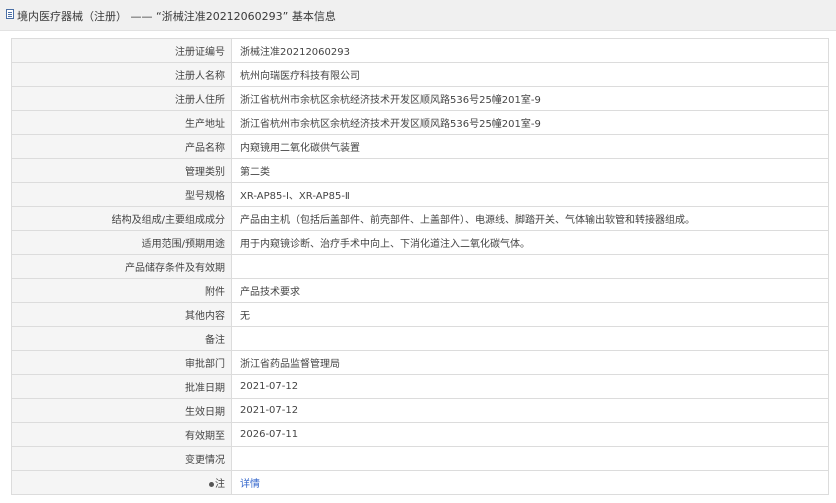 This screenshot has height=503, width=836. What do you see at coordinates (176, 16) in the screenshot?
I see `page-title: 境内医疗器械（注册） —— “浙械注准20212060293” 基本信息` at bounding box center [176, 16].